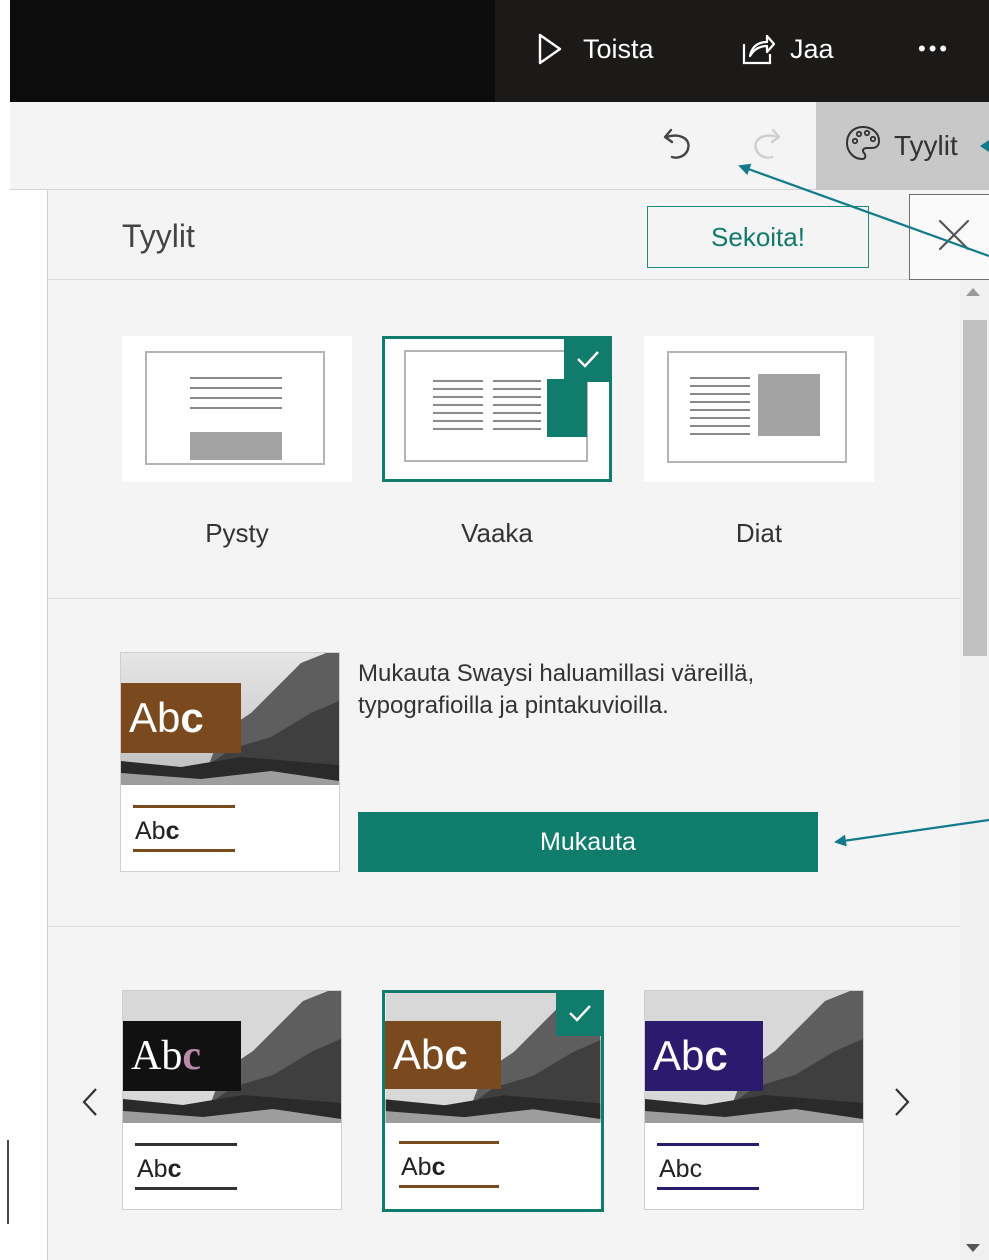  Describe the element at coordinates (423, 1167) in the screenshot. I see `theme-brown-body-text: Abc` at that location.